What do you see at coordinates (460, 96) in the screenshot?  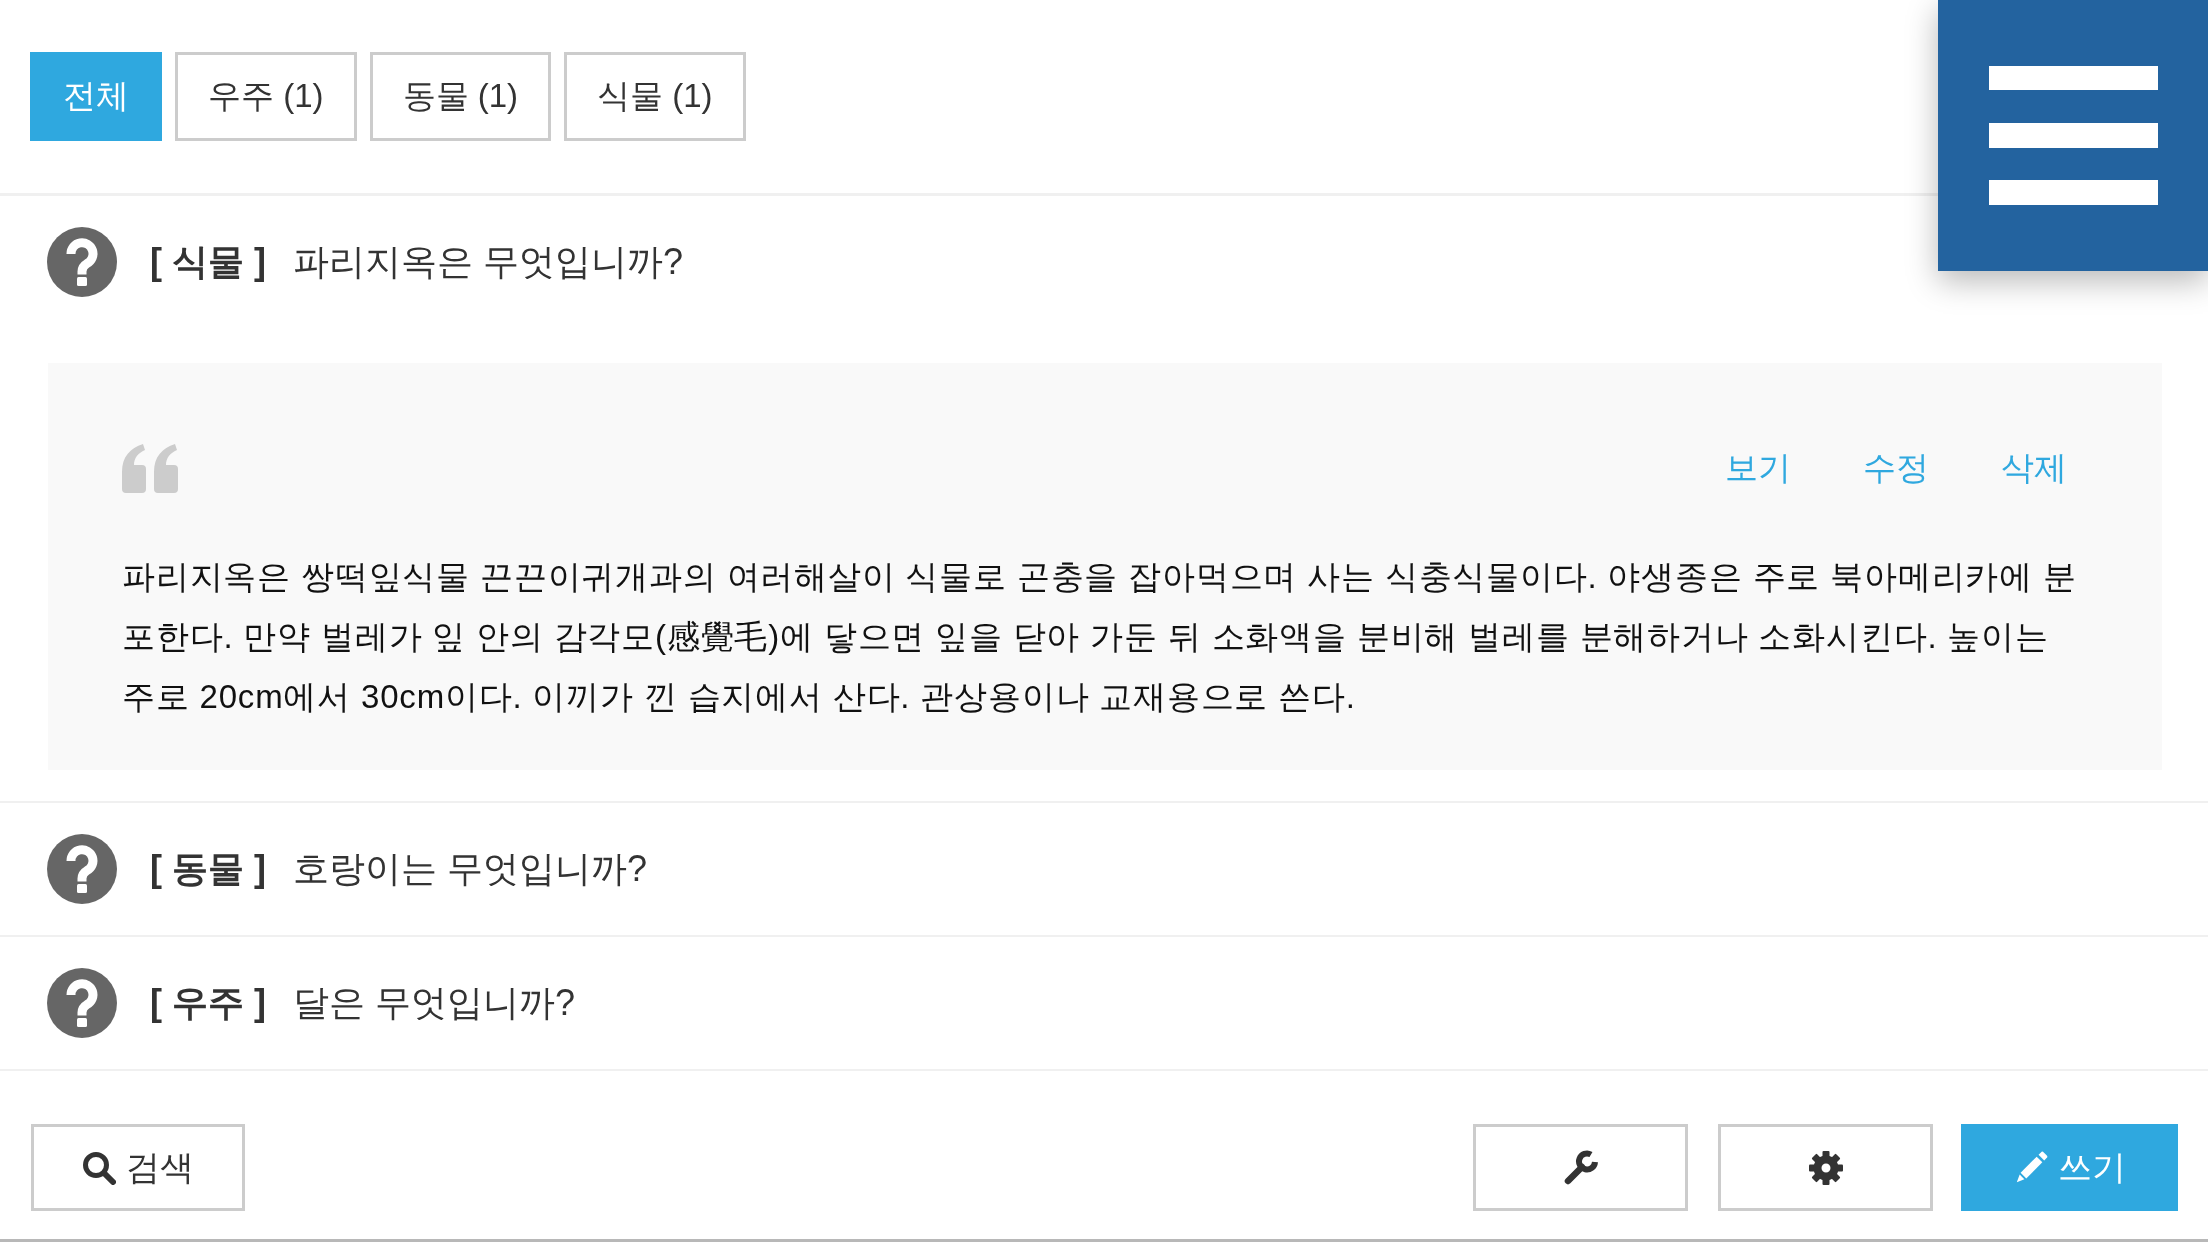 I see `filter-tab: 동물 (1)` at bounding box center [460, 96].